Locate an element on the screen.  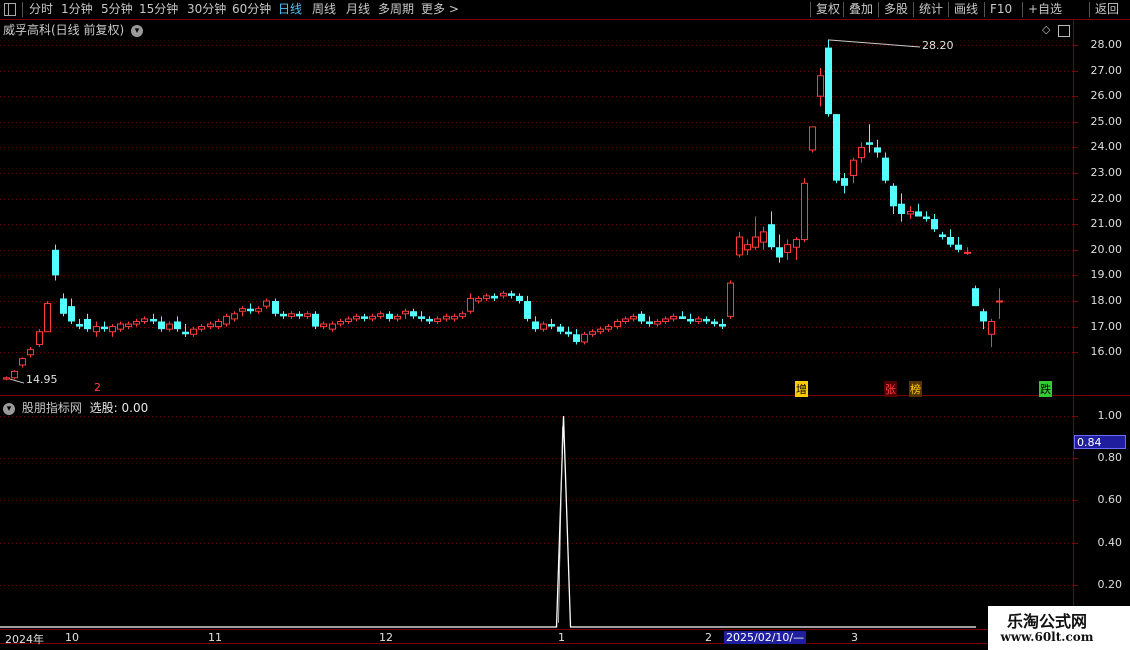
signal-marker: 张 is located at coordinates (890, 389).